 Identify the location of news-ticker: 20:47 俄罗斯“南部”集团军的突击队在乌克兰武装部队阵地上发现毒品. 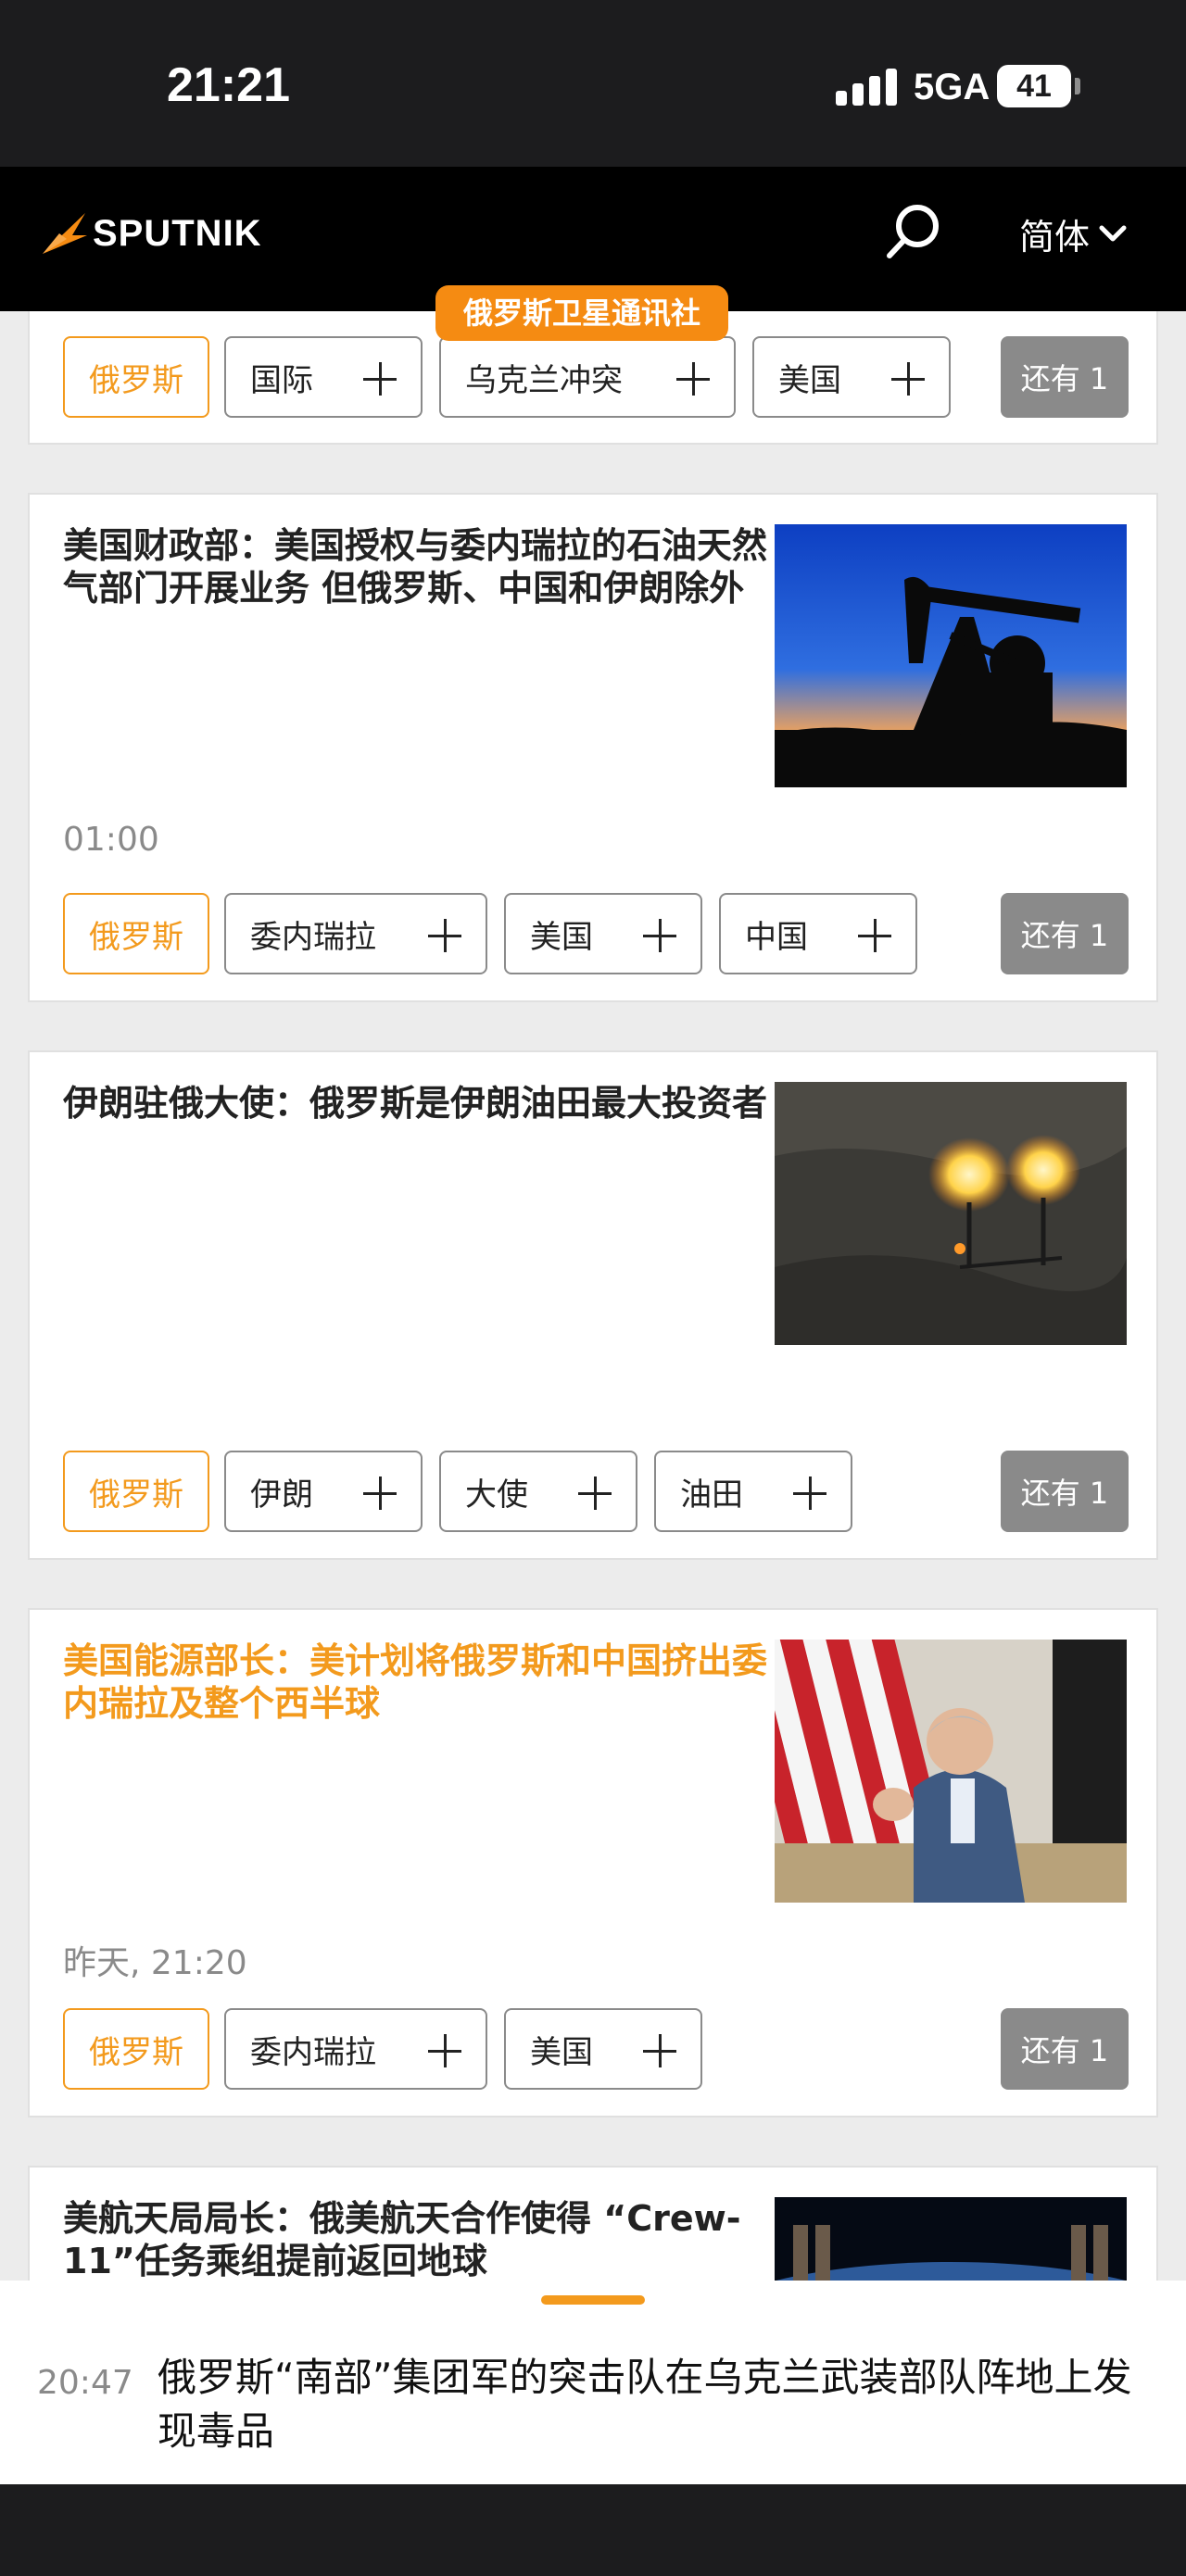
(593, 2382).